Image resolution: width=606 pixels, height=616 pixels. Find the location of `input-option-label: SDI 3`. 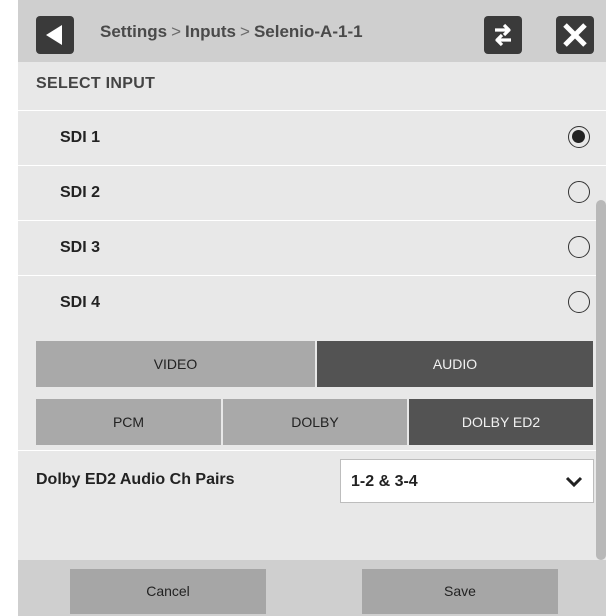

input-option-label: SDI 3 is located at coordinates (80, 247).